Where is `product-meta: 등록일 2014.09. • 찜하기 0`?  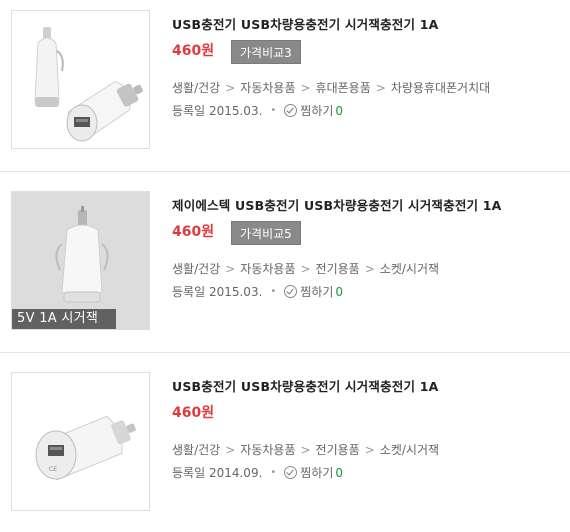 product-meta: 등록일 2014.09. • 찜하기 0 is located at coordinates (257, 472).